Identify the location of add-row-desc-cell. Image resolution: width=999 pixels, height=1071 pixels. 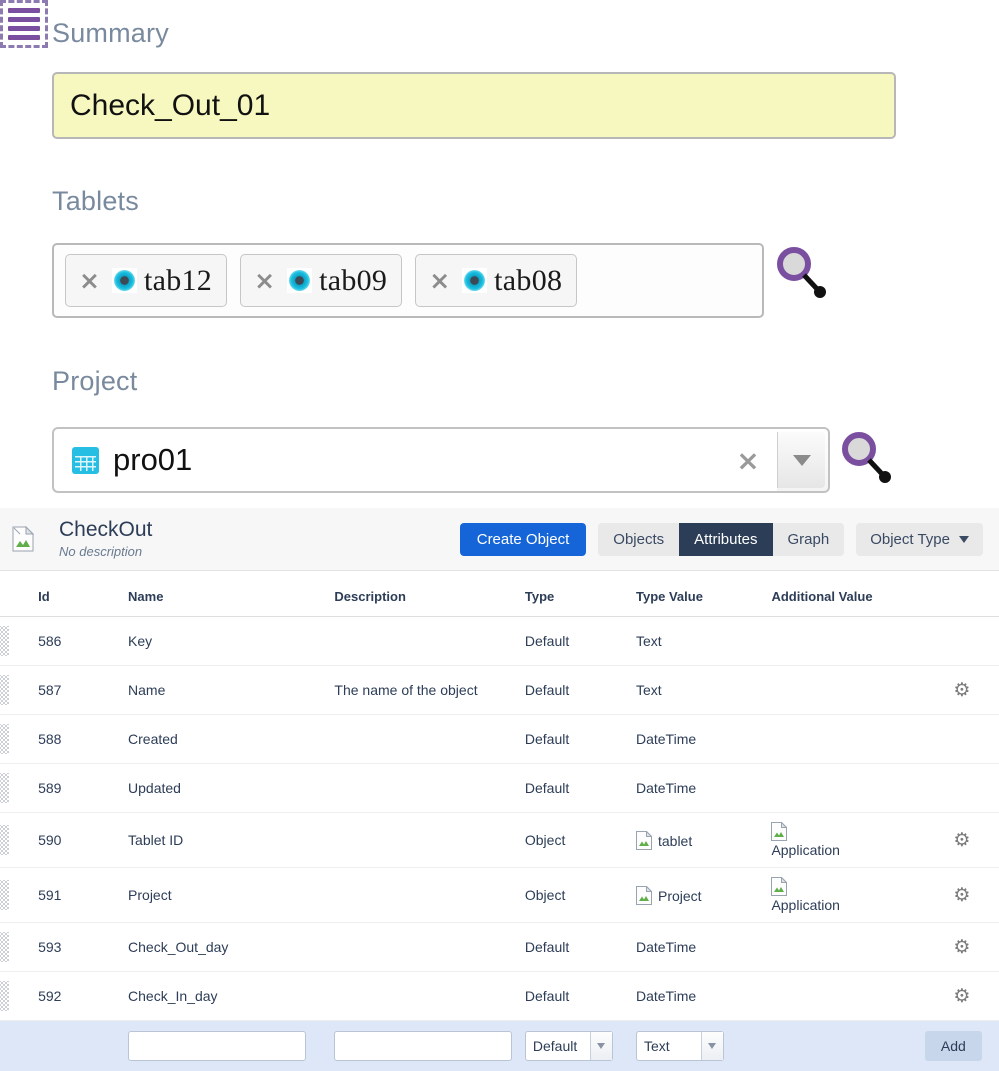
(429, 1045).